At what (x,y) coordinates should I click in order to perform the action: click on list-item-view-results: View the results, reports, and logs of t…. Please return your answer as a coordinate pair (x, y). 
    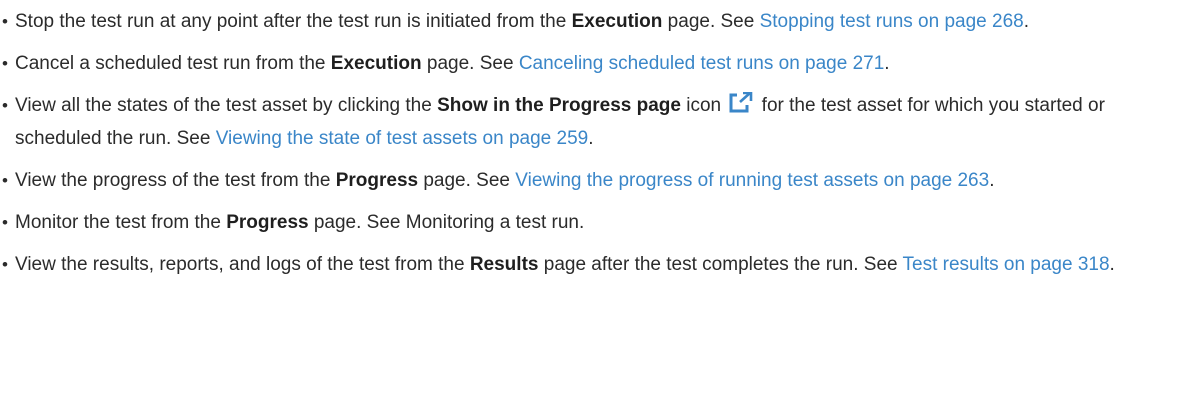
    Looking at the image, I should click on (592, 264).